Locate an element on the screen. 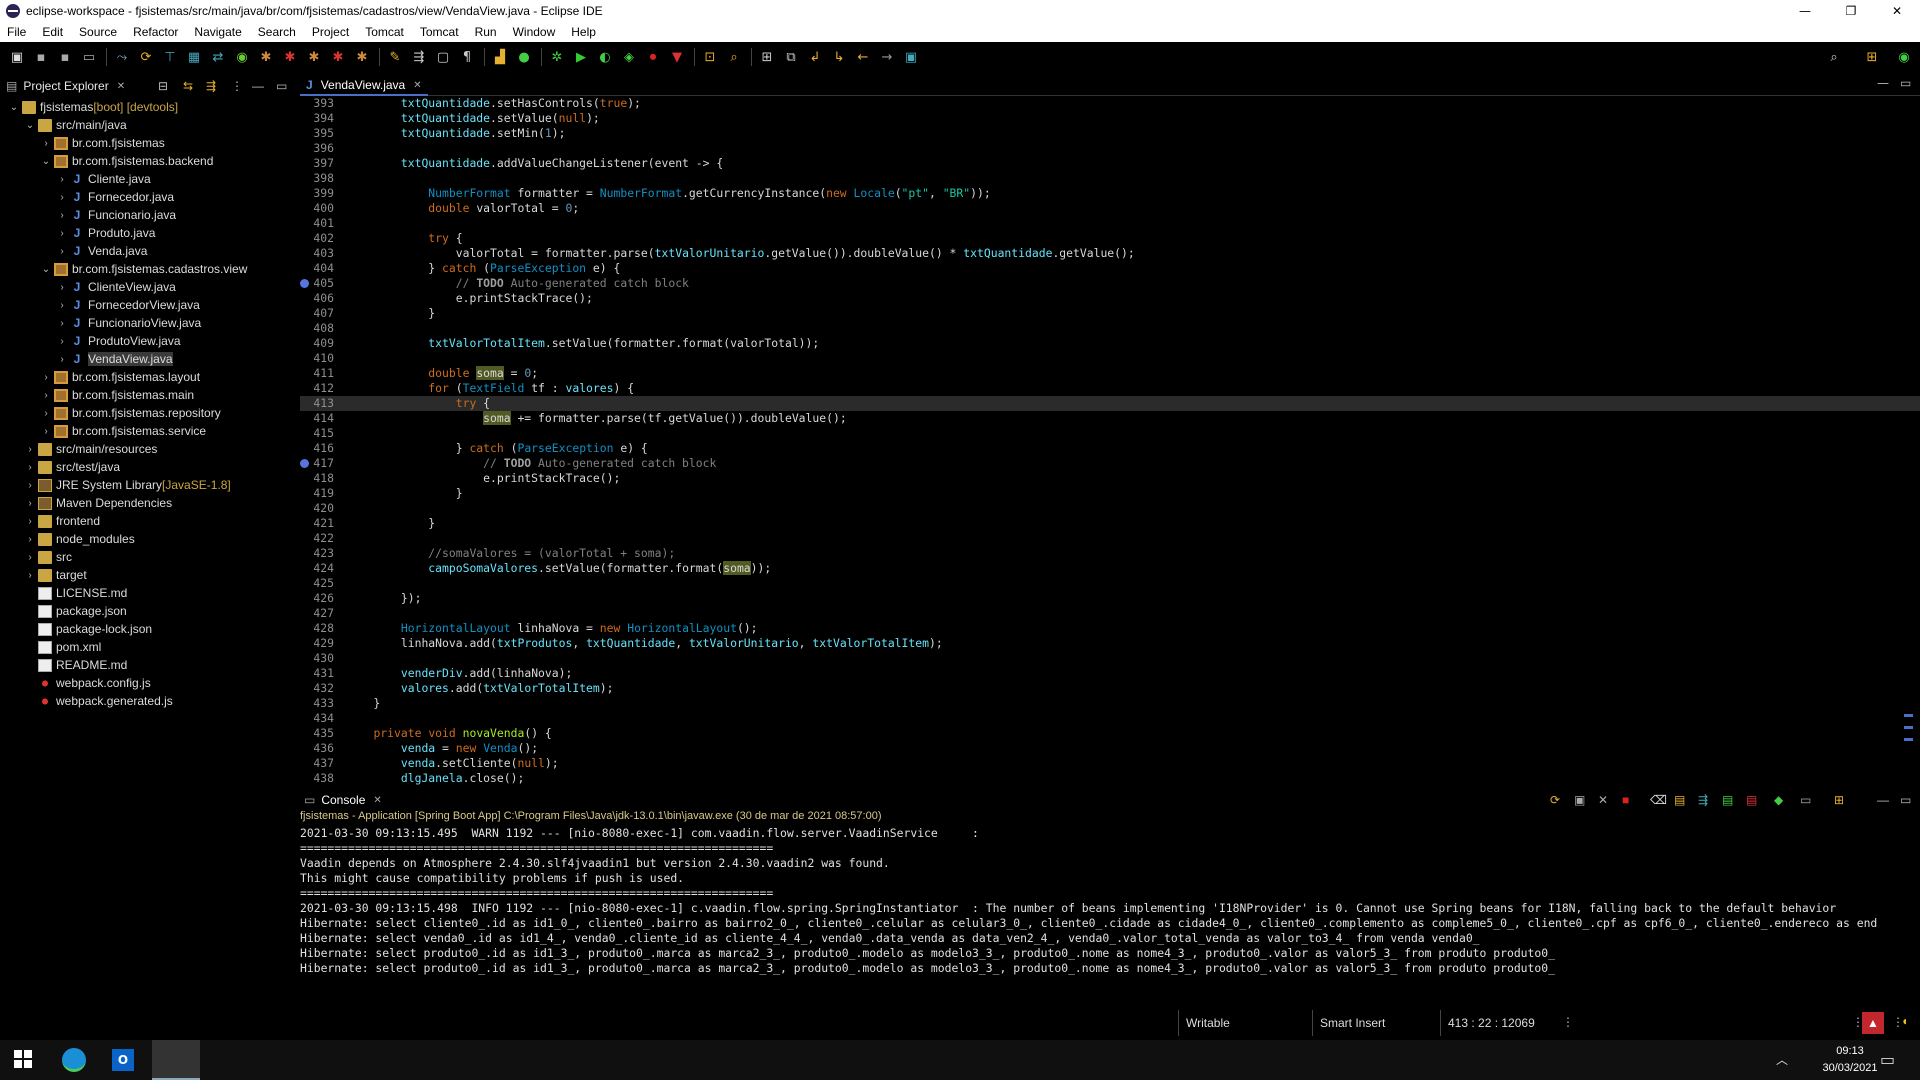 The height and width of the screenshot is (1080, 1920). code-line: 393 txtQuantidade.setHasControls(true); is located at coordinates (1110, 103).